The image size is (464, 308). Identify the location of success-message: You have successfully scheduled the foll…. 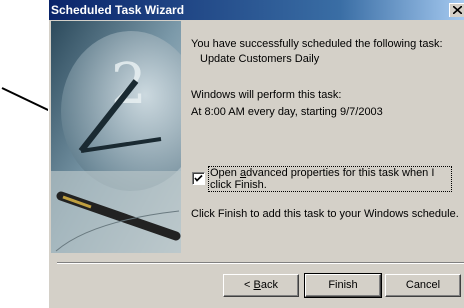
(317, 44).